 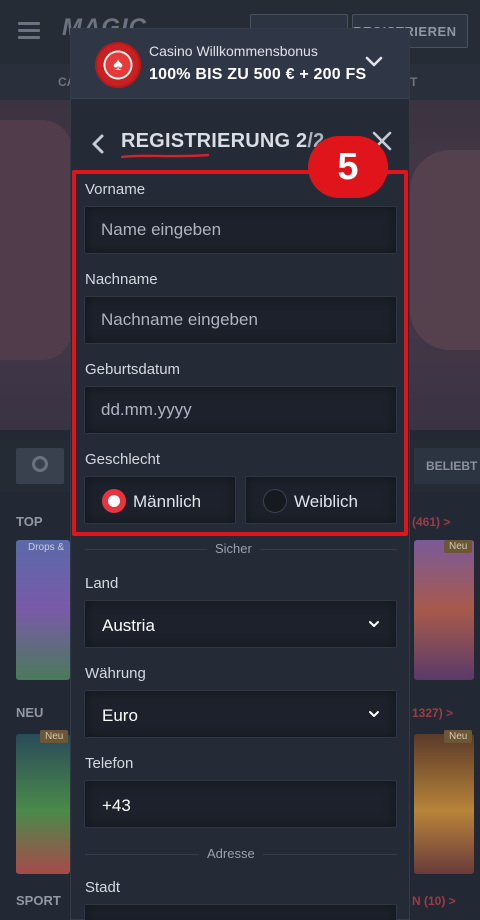 What do you see at coordinates (29, 31) in the screenshot?
I see `hamburger-menu-icon` at bounding box center [29, 31].